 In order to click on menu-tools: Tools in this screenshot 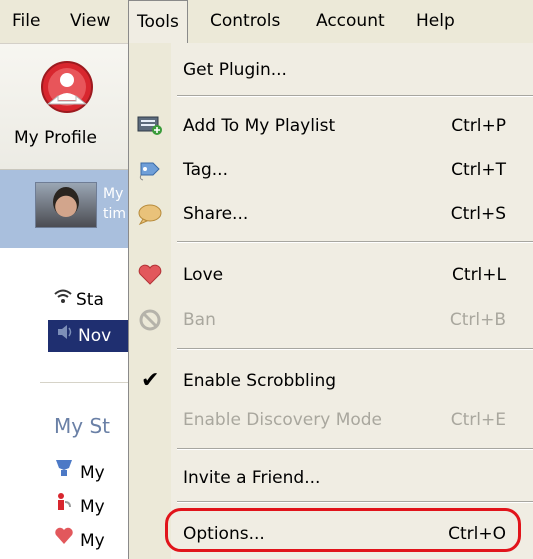, I will do `click(158, 22)`.